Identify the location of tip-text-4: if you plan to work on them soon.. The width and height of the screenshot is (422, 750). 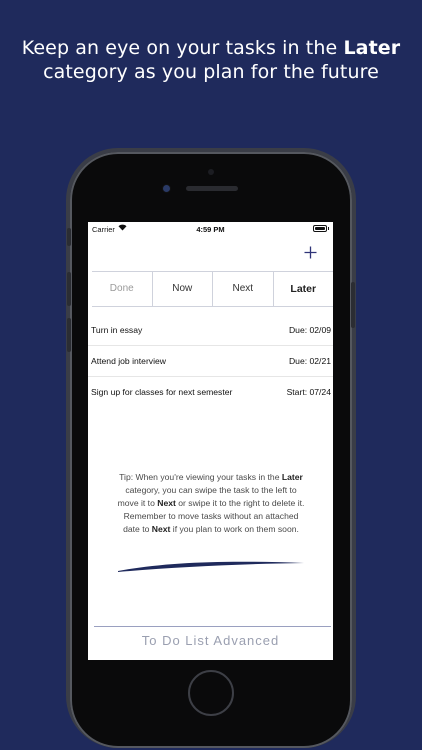
(234, 529).